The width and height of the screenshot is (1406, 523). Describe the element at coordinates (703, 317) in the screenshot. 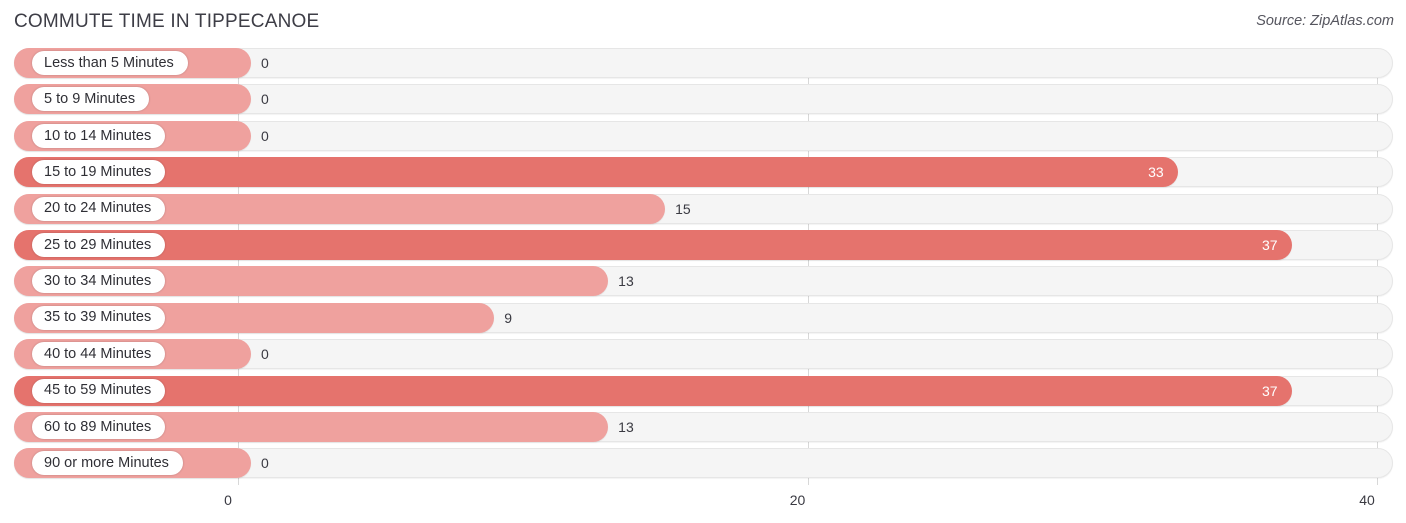

I see `bar-row: 35 to 39 Minutes 9` at that location.